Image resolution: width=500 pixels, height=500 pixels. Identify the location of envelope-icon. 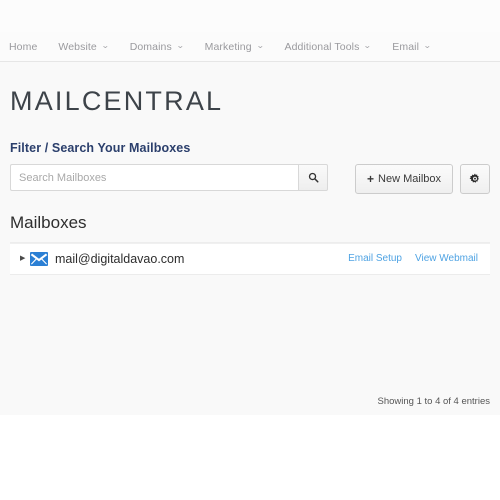
(39, 258).